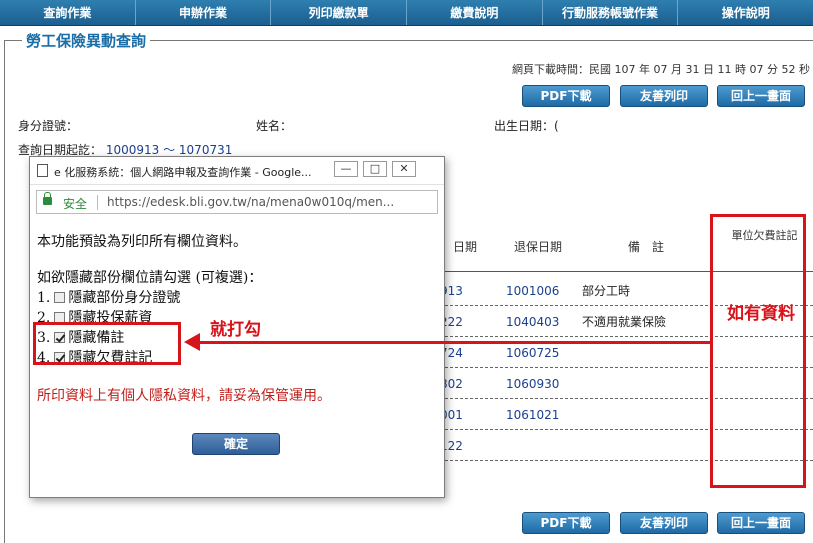 The image size is (813, 543). What do you see at coordinates (68, 12) in the screenshot?
I see `nav-query: 查詢作業` at bounding box center [68, 12].